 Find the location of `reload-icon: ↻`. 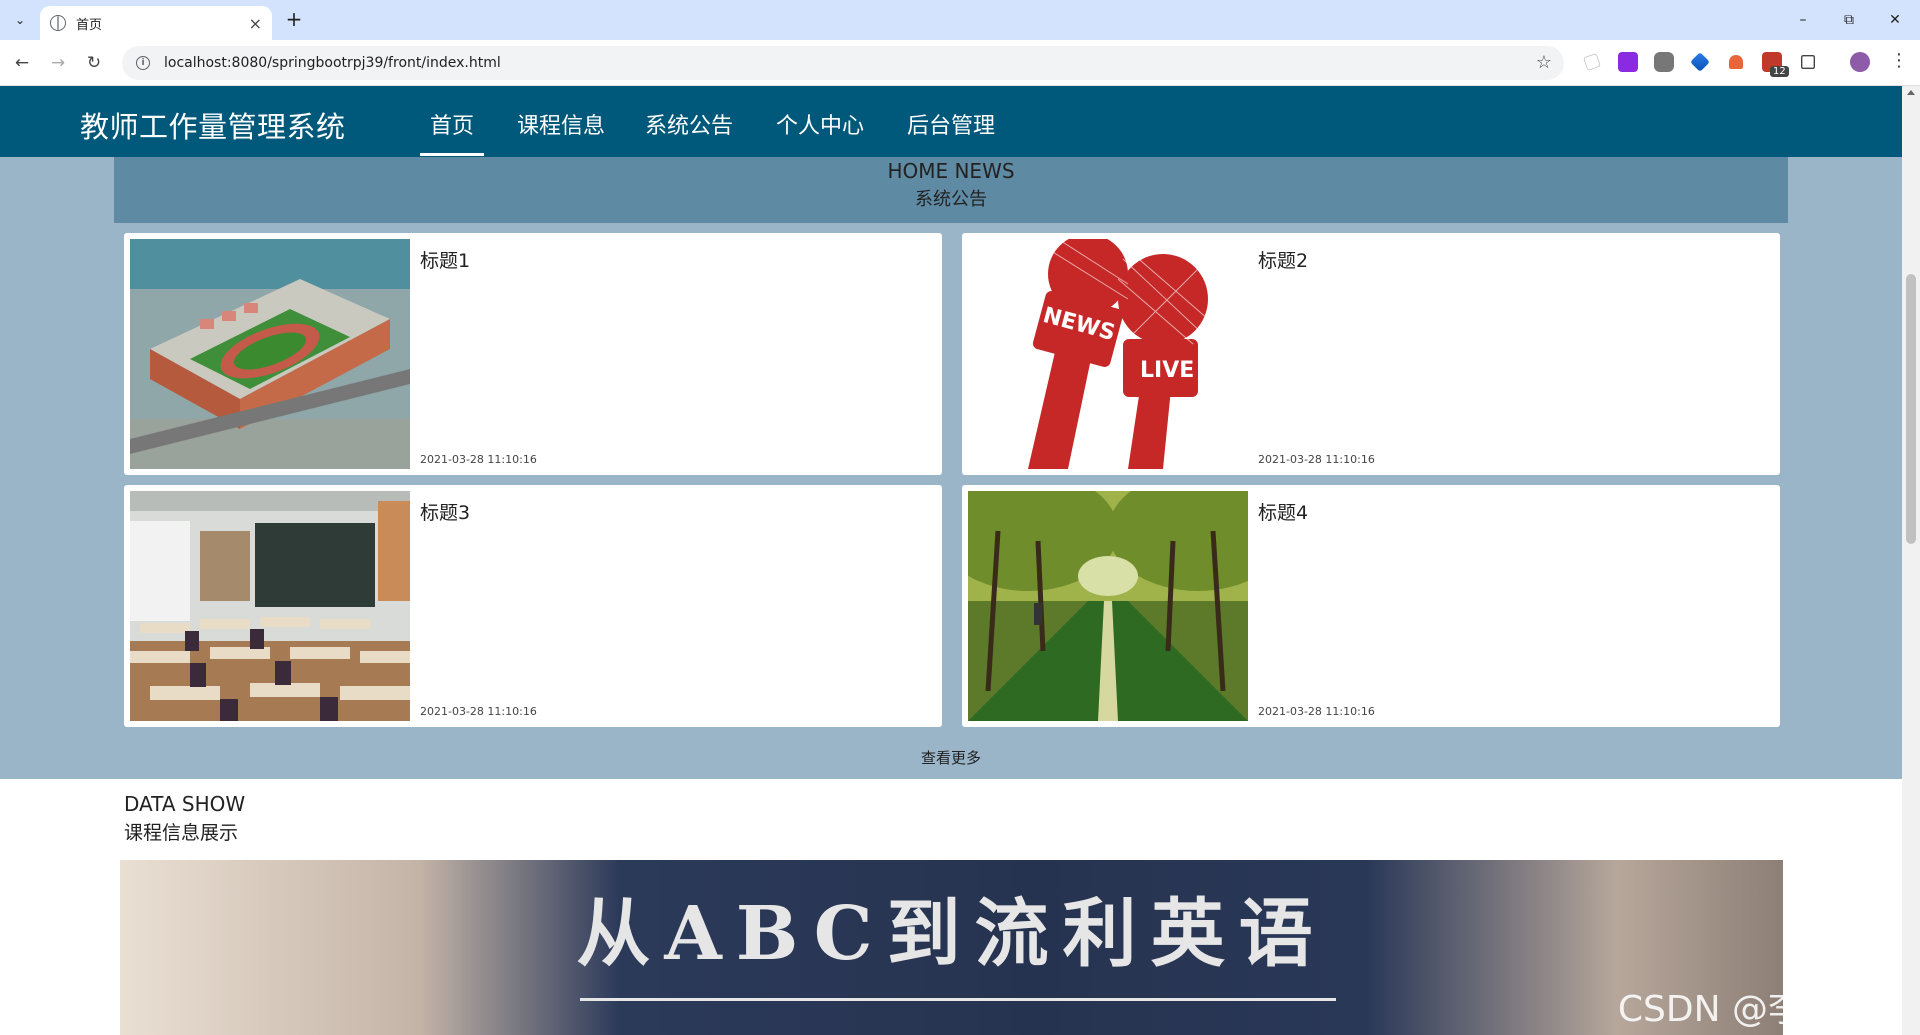

reload-icon: ↻ is located at coordinates (94, 63).